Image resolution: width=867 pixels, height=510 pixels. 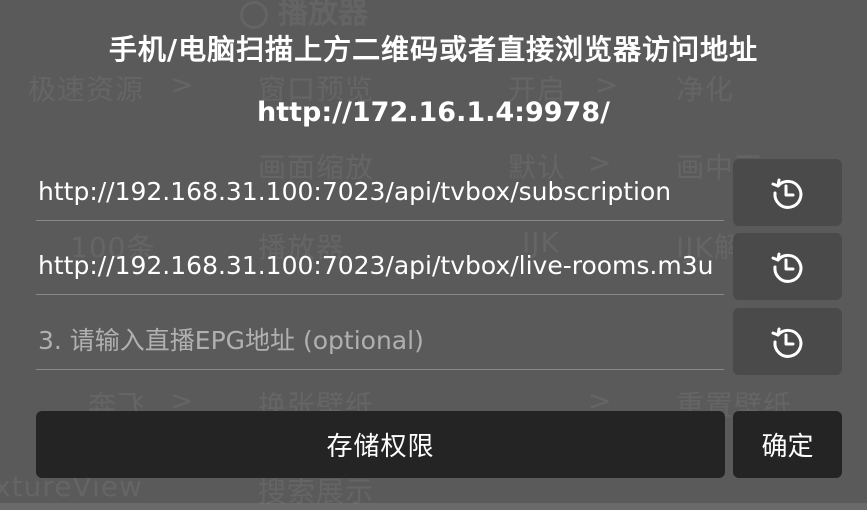 I want to click on confirm-button: 确定, so click(x=787, y=444).